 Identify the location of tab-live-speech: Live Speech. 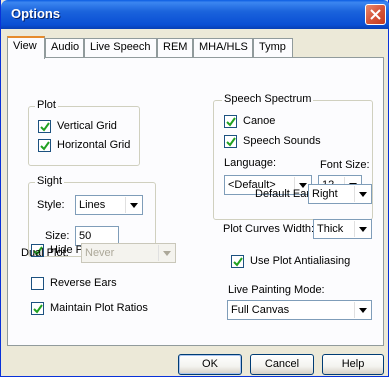
(120, 47).